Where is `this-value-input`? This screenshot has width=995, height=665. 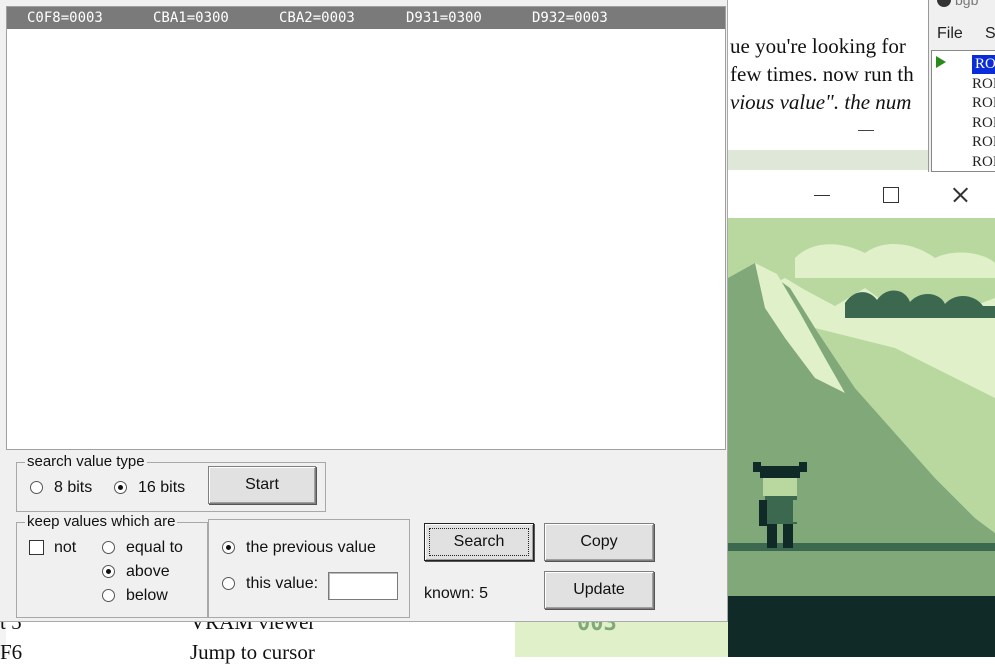 this-value-input is located at coordinates (363, 586).